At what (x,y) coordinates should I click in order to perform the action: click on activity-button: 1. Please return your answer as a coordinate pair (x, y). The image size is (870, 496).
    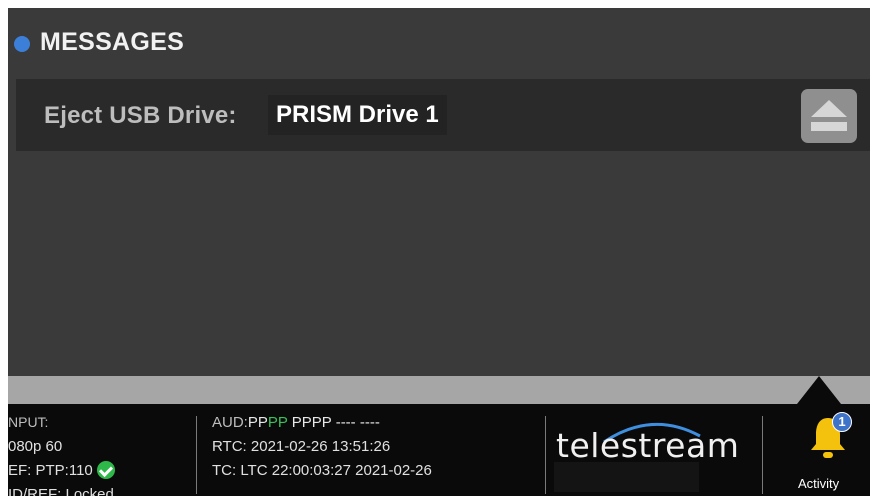
    Looking at the image, I should click on (831, 438).